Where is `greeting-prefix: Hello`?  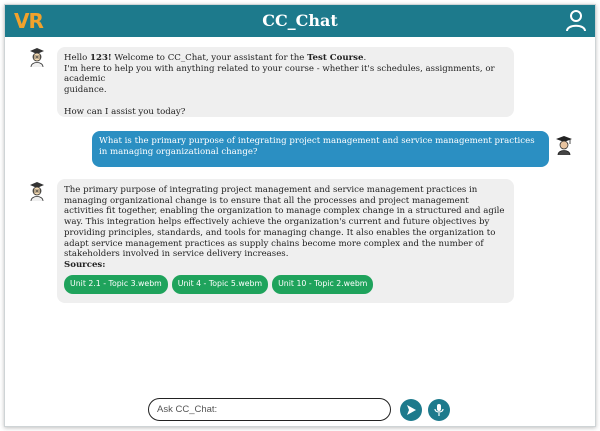 greeting-prefix: Hello is located at coordinates (77, 58).